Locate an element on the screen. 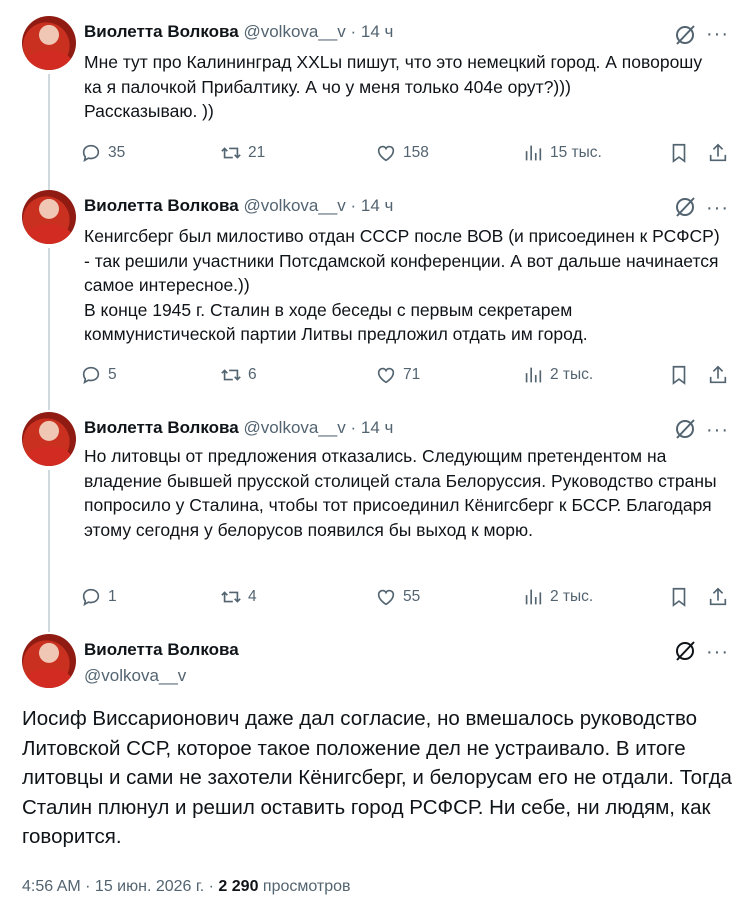  views-label: просмотров is located at coordinates (306, 886).